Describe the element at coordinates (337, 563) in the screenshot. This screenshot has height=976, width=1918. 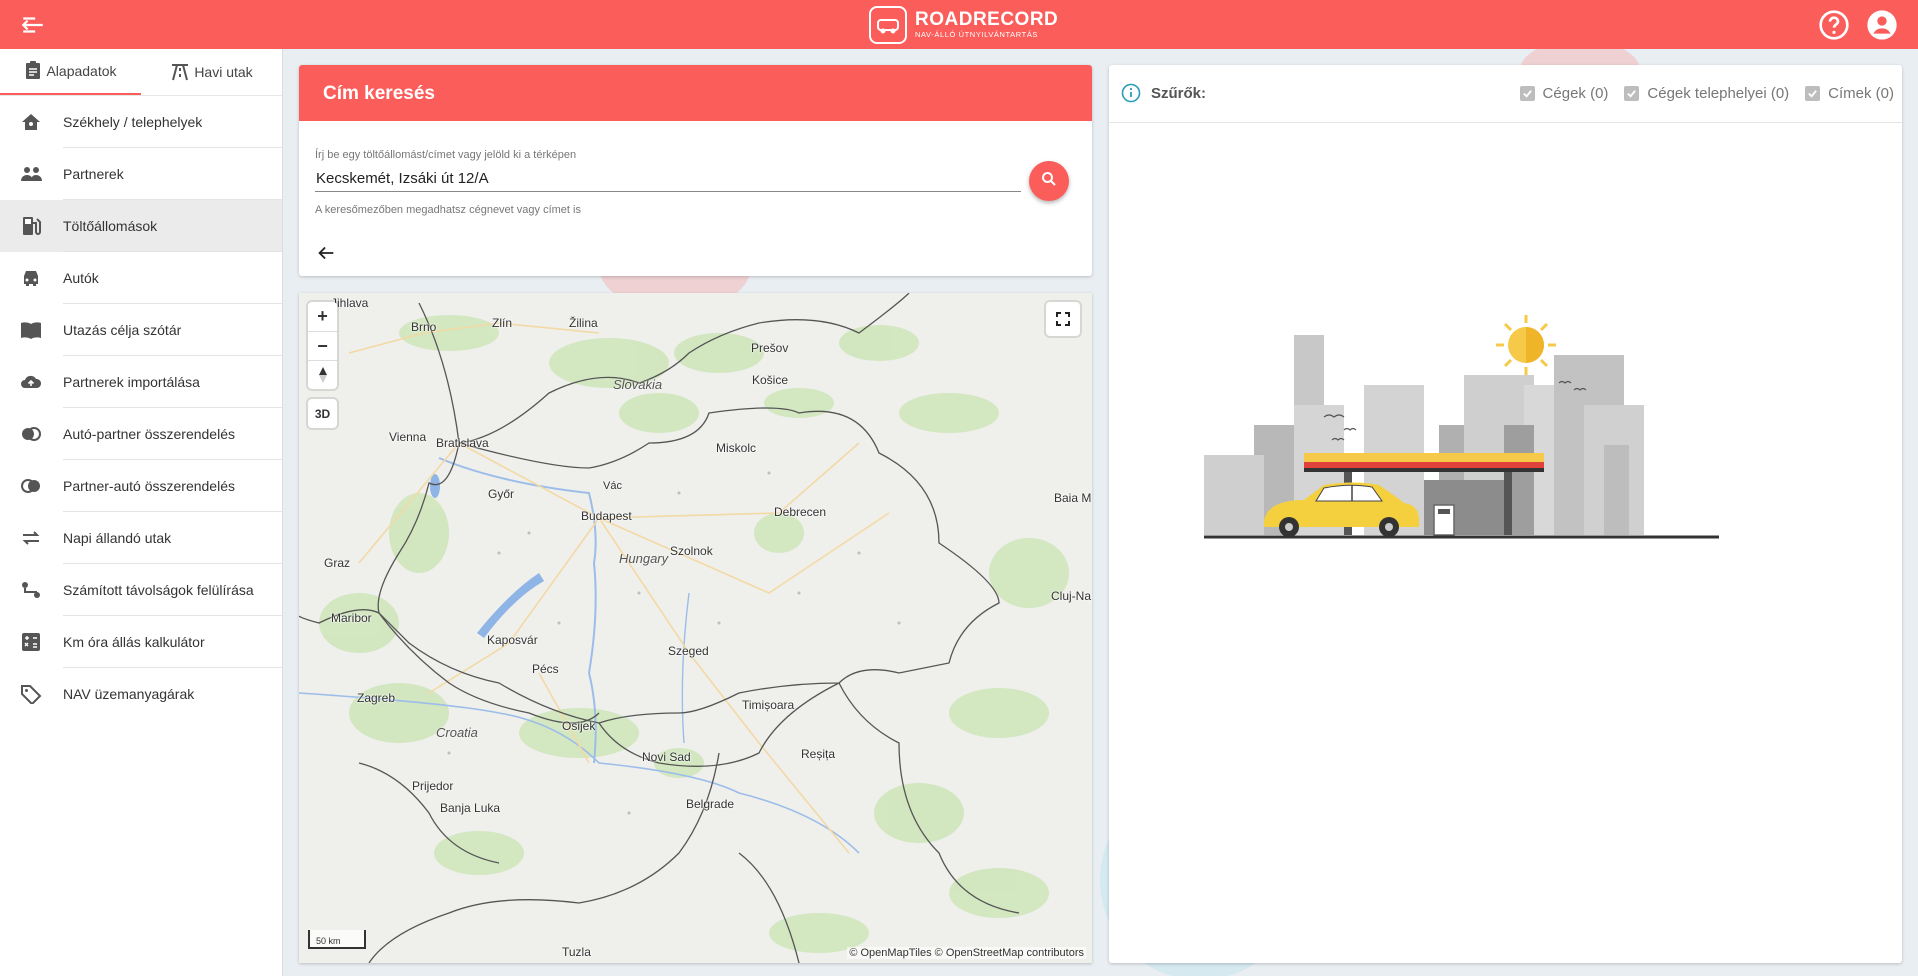
I see `map-city-label: Graz` at that location.